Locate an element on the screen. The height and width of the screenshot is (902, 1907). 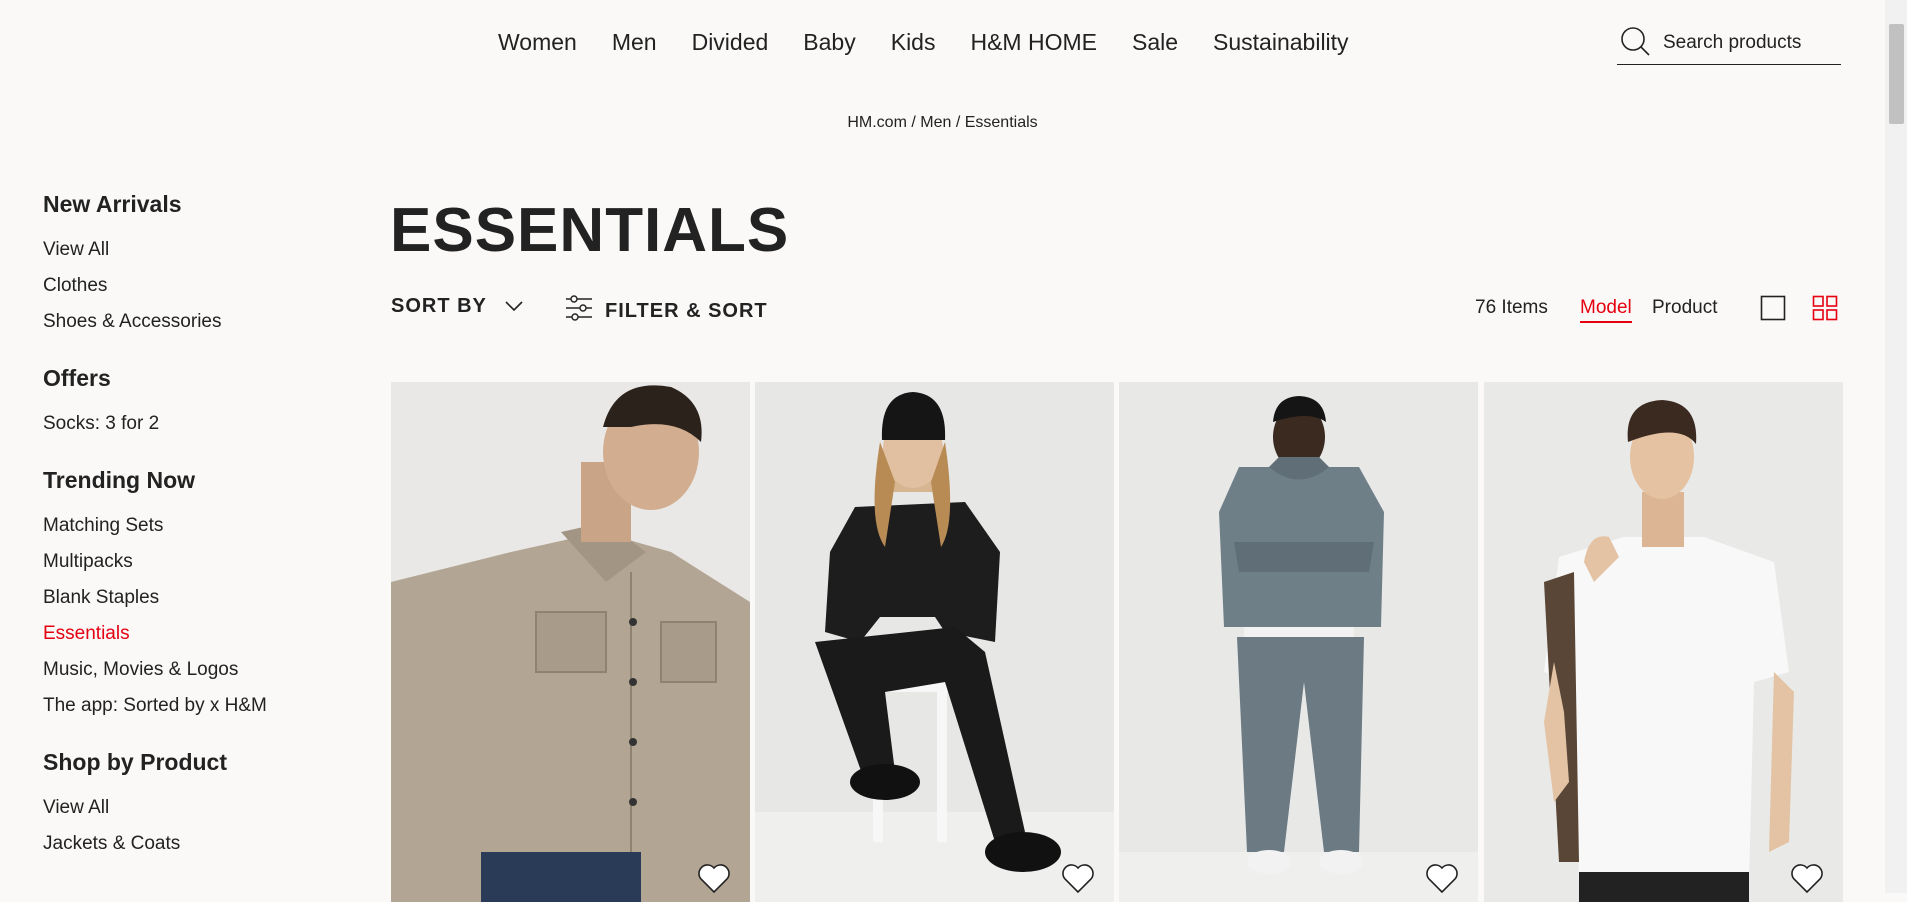
items-count: 76 Items is located at coordinates (1511, 307).